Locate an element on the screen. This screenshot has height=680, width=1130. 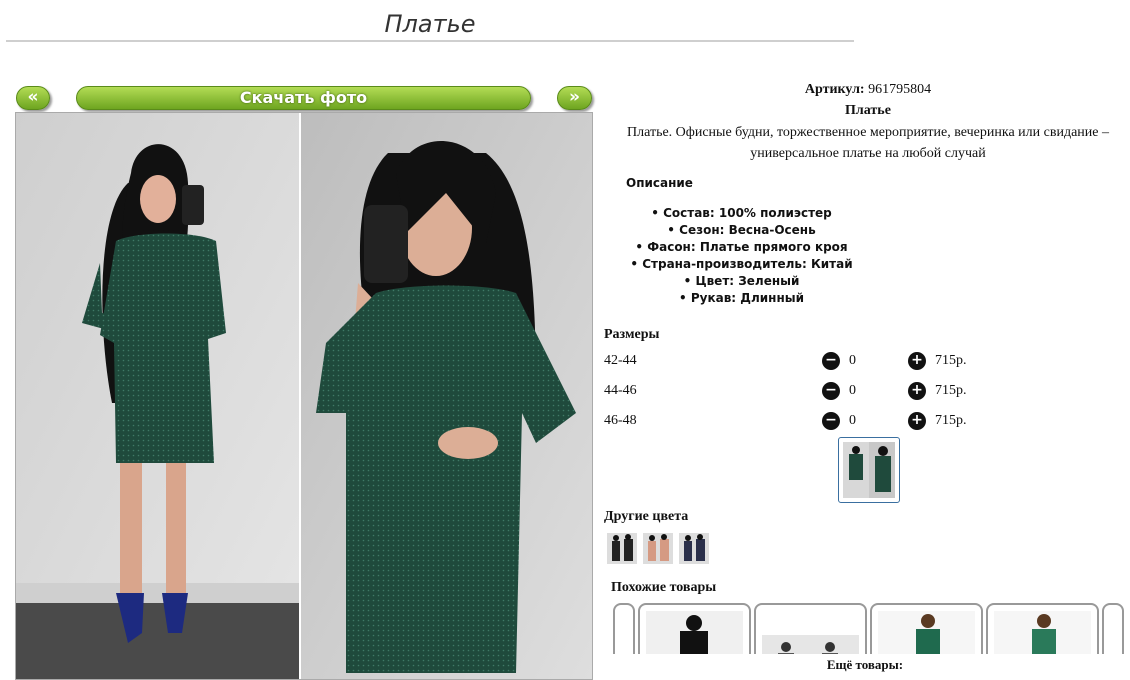
article-label: Артикул: is located at coordinates (834, 89).